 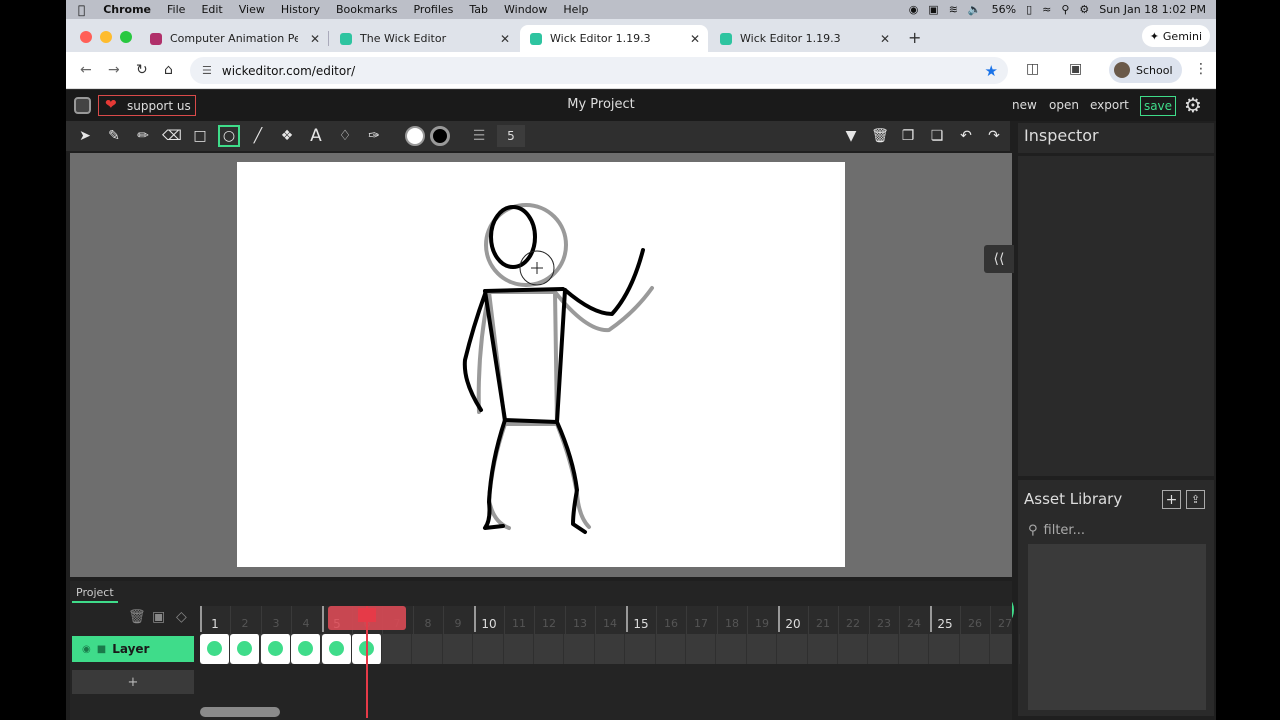 I want to click on menu-view: View, so click(x=252, y=9).